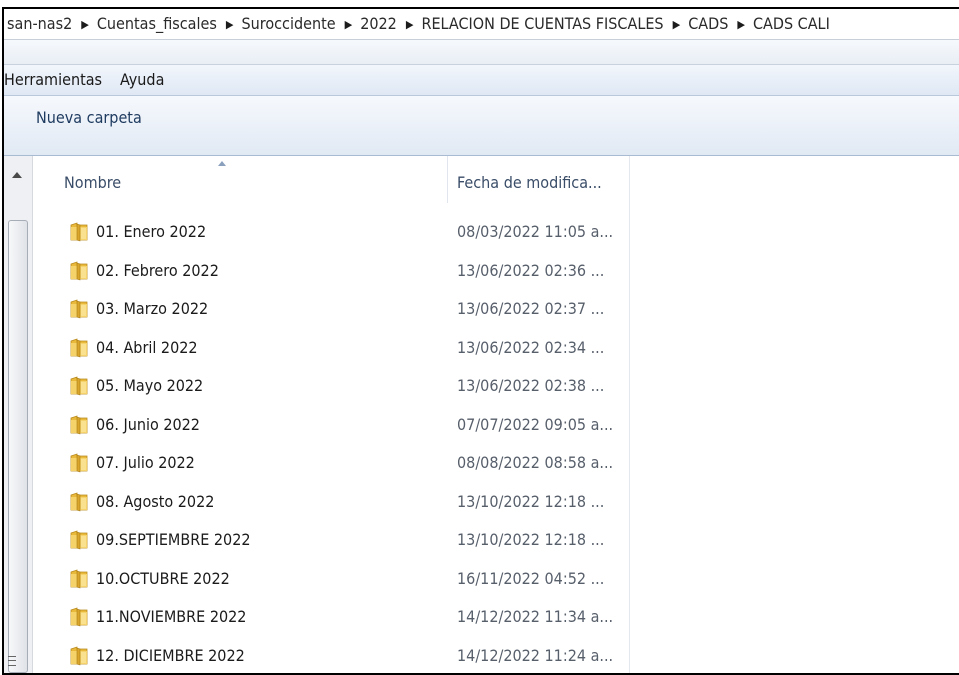  I want to click on file-name: 11.NOVIEMBRE 2022, so click(171, 616).